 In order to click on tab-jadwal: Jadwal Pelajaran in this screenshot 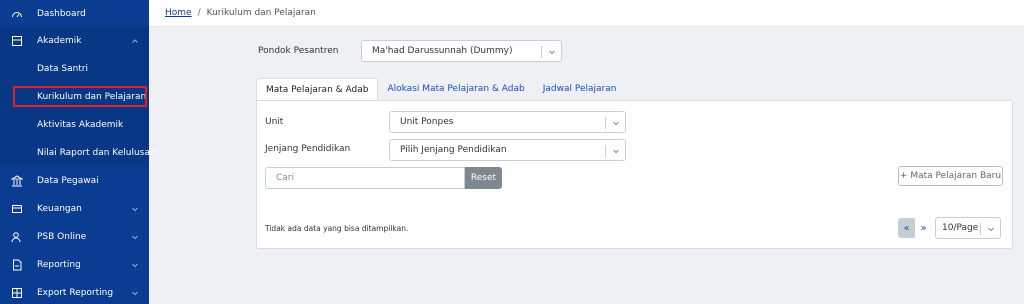, I will do `click(580, 89)`.